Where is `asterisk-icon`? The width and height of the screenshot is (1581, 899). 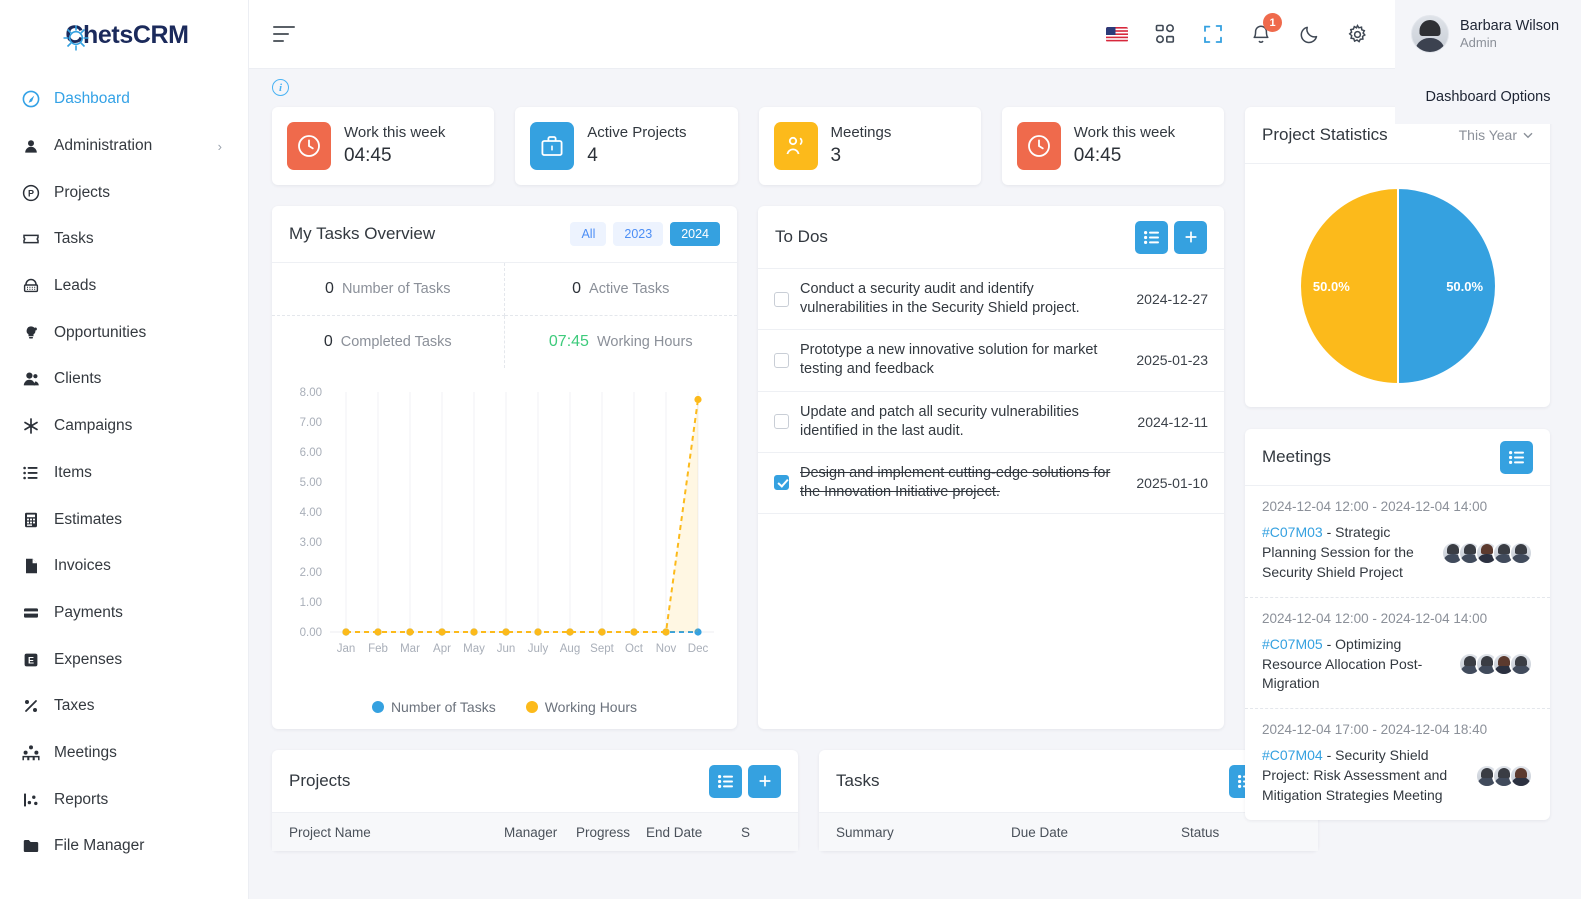
asterisk-icon is located at coordinates (35, 426).